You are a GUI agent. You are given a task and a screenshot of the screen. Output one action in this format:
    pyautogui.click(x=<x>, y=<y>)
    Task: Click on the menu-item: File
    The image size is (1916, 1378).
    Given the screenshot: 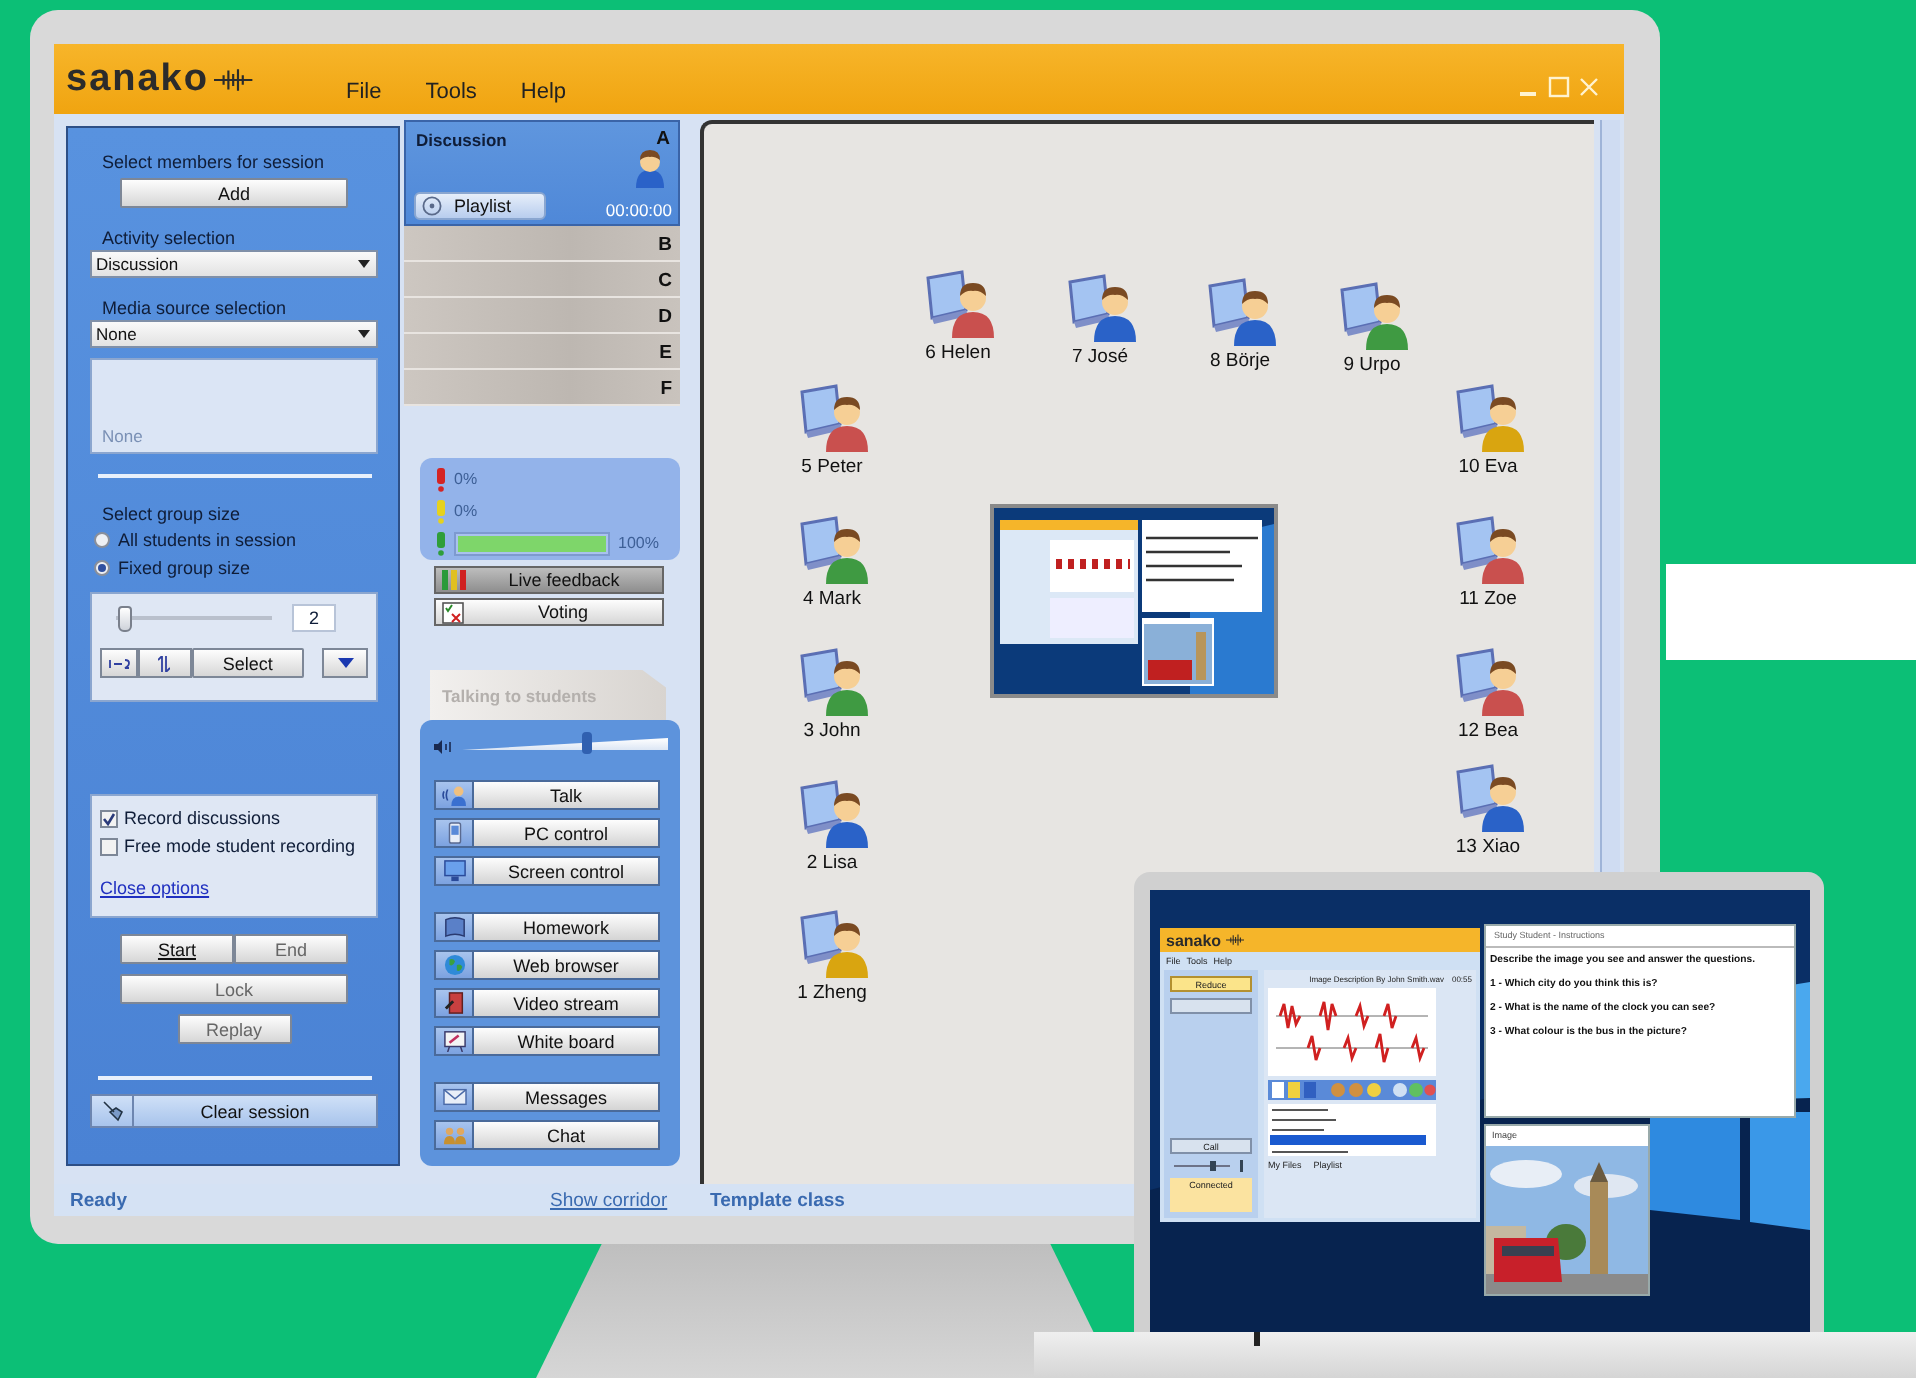 What is the action you would take?
    pyautogui.click(x=364, y=91)
    